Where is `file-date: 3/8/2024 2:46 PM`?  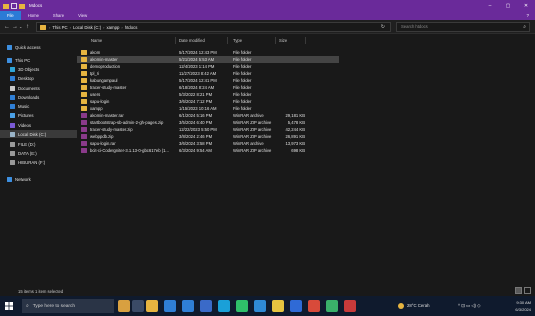
file-date: 3/8/2024 2:46 PM is located at coordinates (196, 136).